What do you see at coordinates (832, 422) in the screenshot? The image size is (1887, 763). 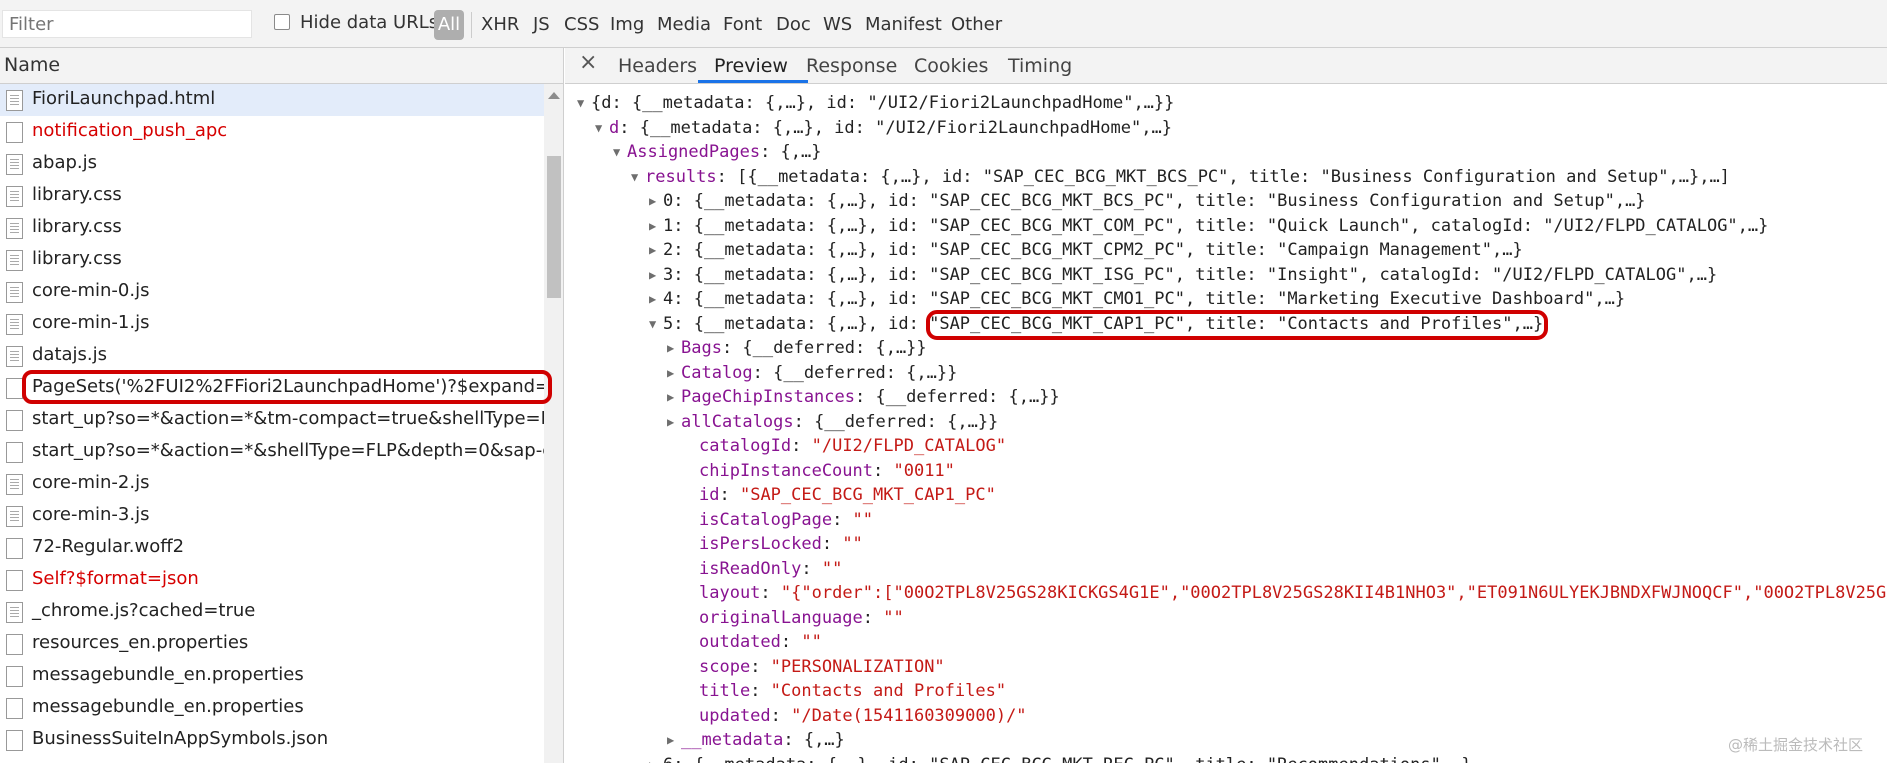 I see `json-line: ▶ allCatalogs: {__deferred: {,…}}` at bounding box center [832, 422].